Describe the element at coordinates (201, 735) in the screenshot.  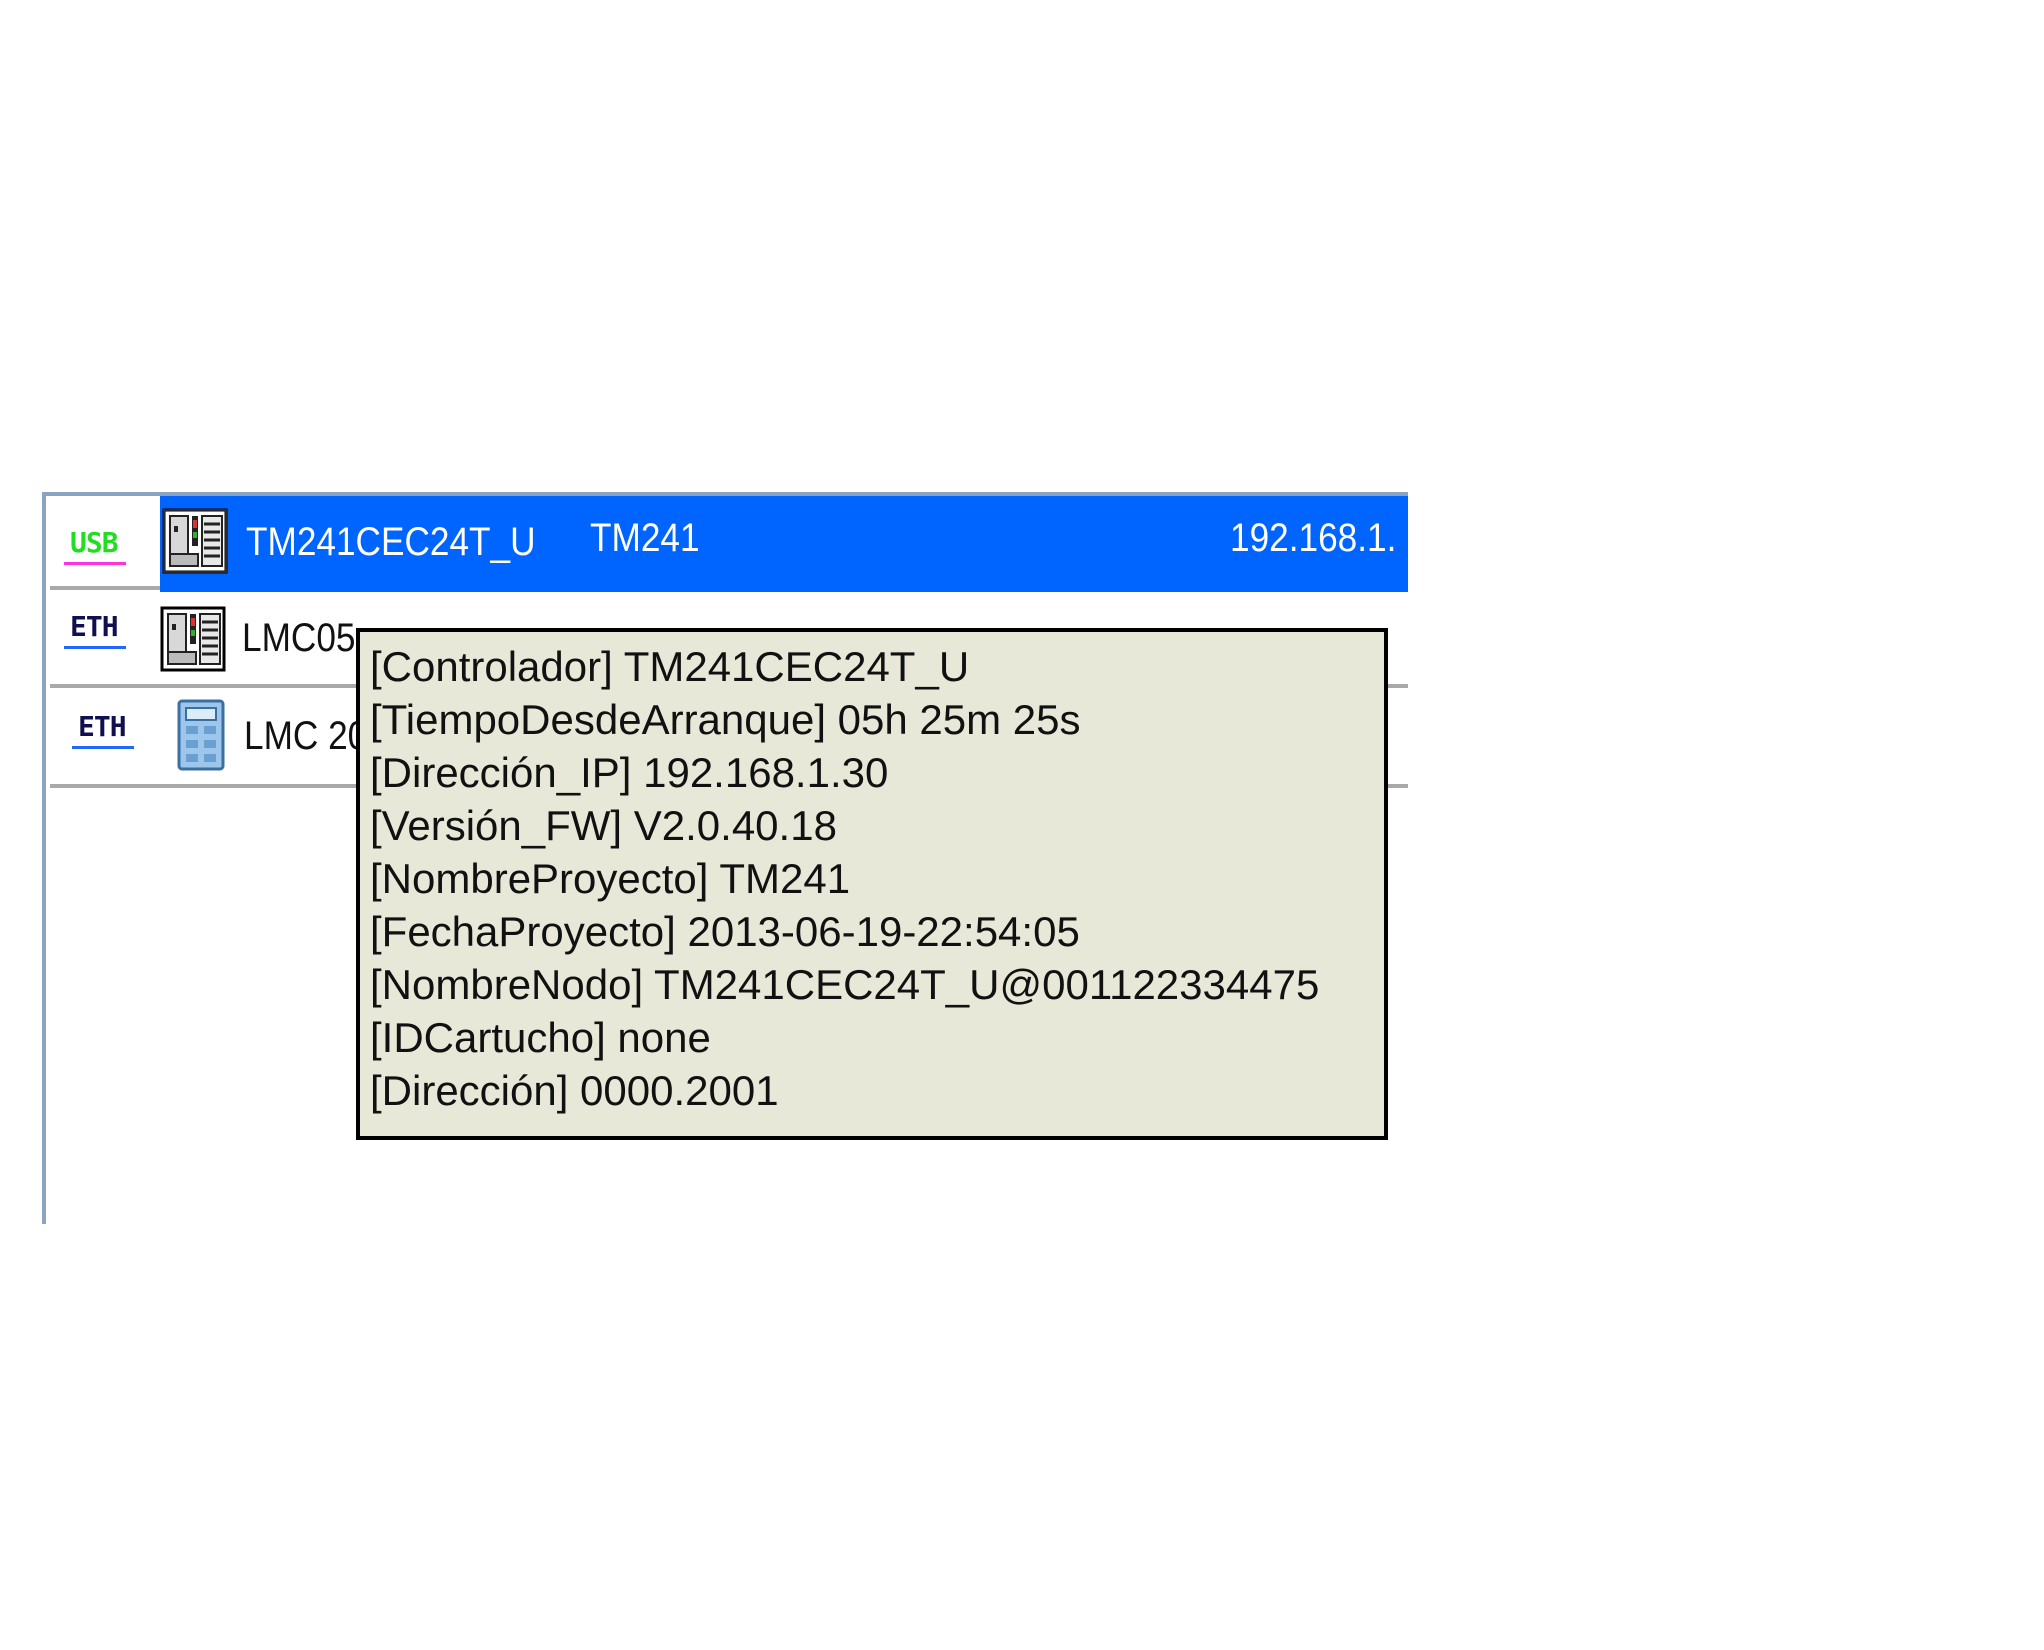
I see `drive-icon` at that location.